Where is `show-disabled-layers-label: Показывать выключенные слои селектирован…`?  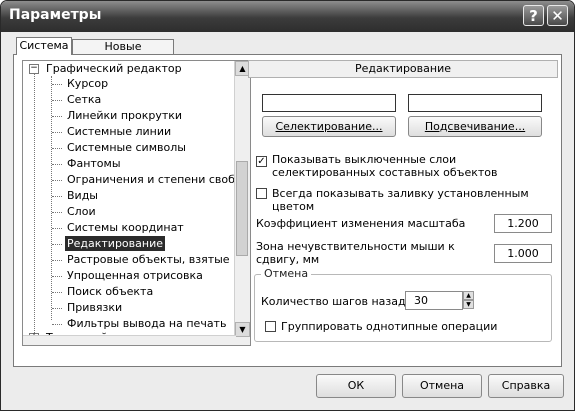
show-disabled-layers-label: Показывать выключенные слои селектирован… is located at coordinates (385, 166).